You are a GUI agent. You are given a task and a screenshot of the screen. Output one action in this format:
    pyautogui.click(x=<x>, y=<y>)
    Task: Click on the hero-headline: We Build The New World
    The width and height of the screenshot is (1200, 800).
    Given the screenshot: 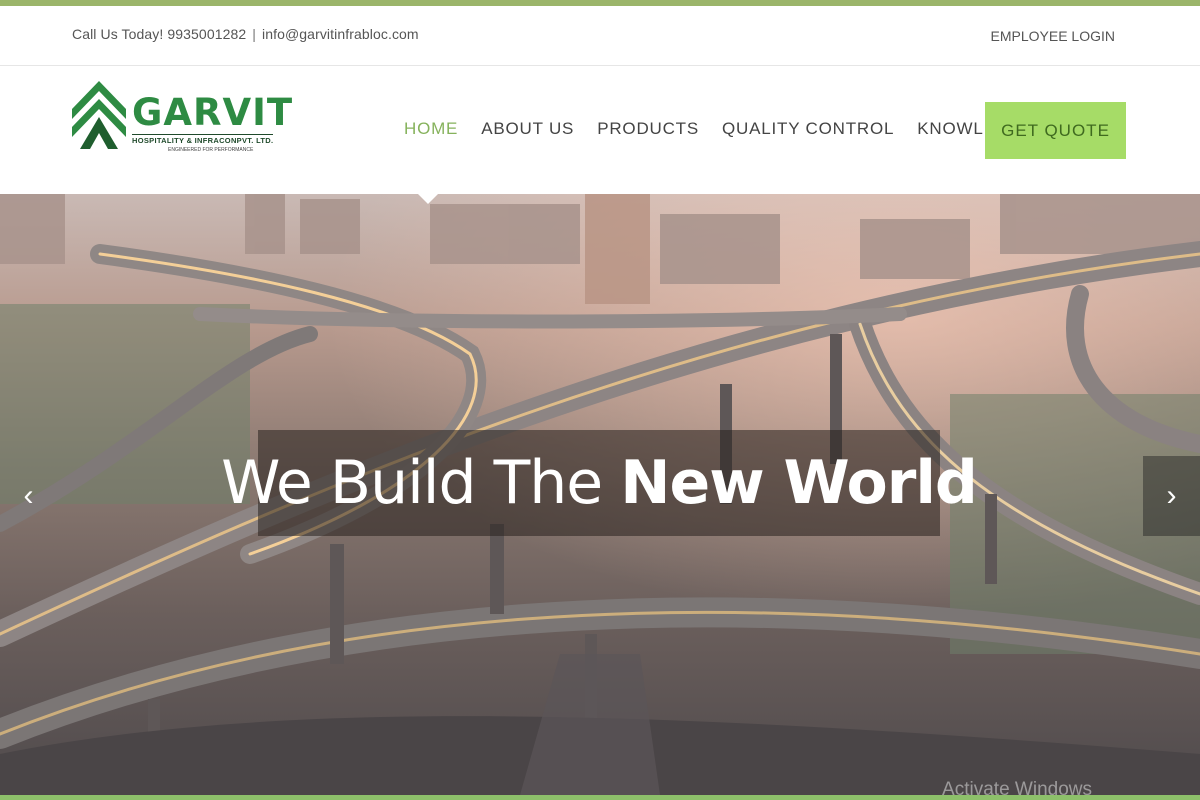 What is the action you would take?
    pyautogui.click(x=599, y=483)
    